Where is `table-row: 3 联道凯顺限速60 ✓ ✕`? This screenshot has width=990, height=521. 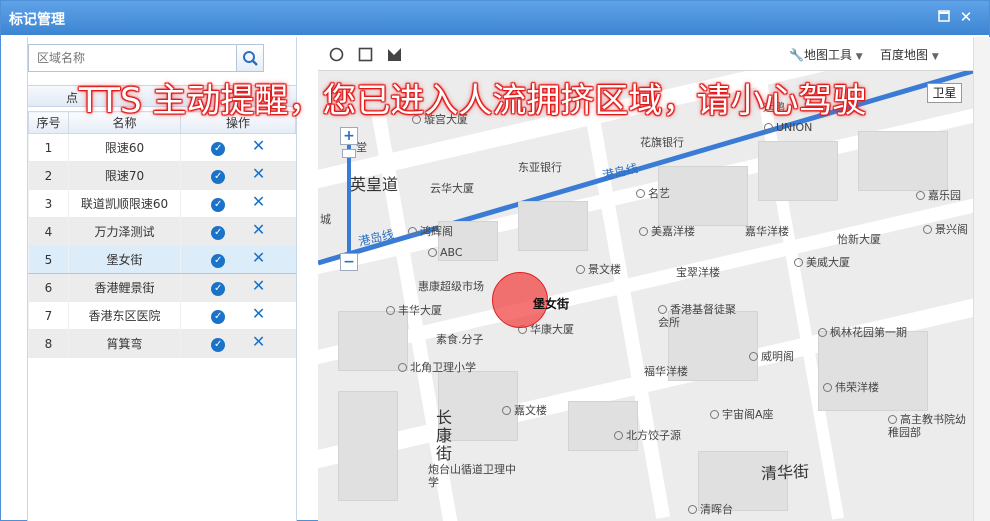
table-row: 3 联道凯顺限速60 ✓ ✕ is located at coordinates (162, 203).